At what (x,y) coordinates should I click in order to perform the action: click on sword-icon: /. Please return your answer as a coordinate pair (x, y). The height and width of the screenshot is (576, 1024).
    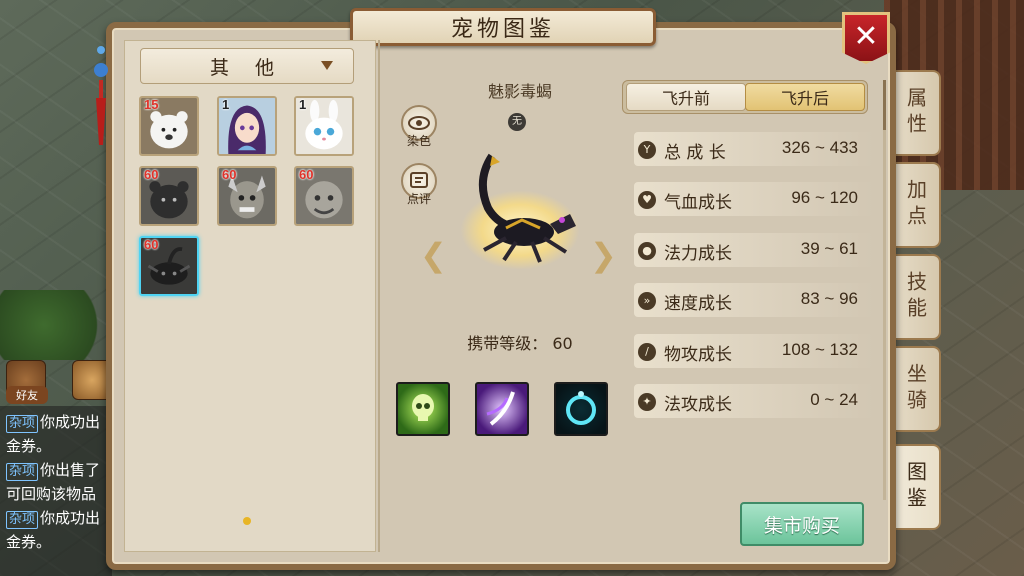
    Looking at the image, I should click on (647, 352).